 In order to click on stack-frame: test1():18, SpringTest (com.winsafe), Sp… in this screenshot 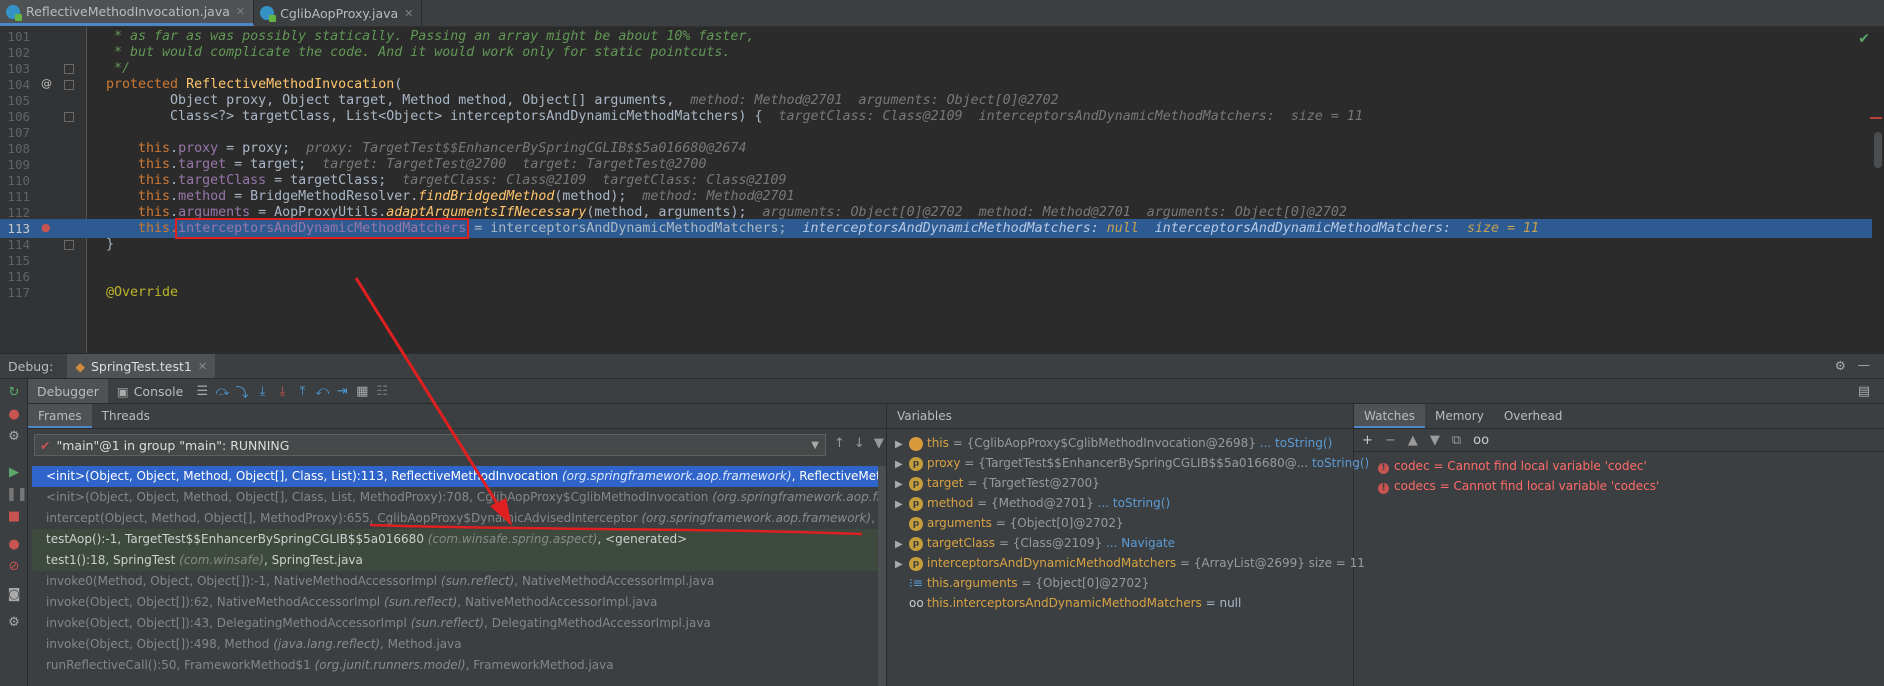, I will do `click(459, 560)`.